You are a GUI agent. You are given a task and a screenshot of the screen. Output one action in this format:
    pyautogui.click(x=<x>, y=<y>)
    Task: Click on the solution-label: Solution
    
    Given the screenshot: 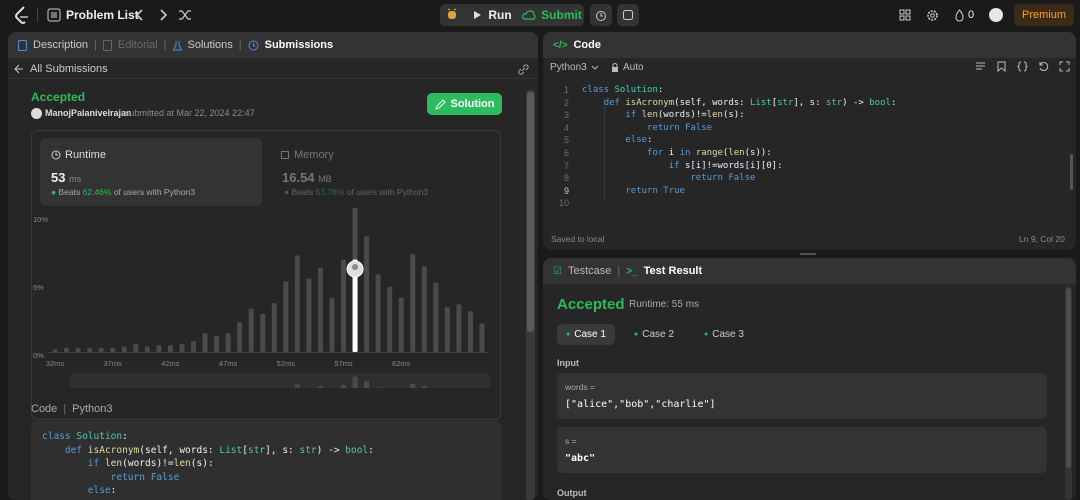 What is the action you would take?
    pyautogui.click(x=472, y=104)
    